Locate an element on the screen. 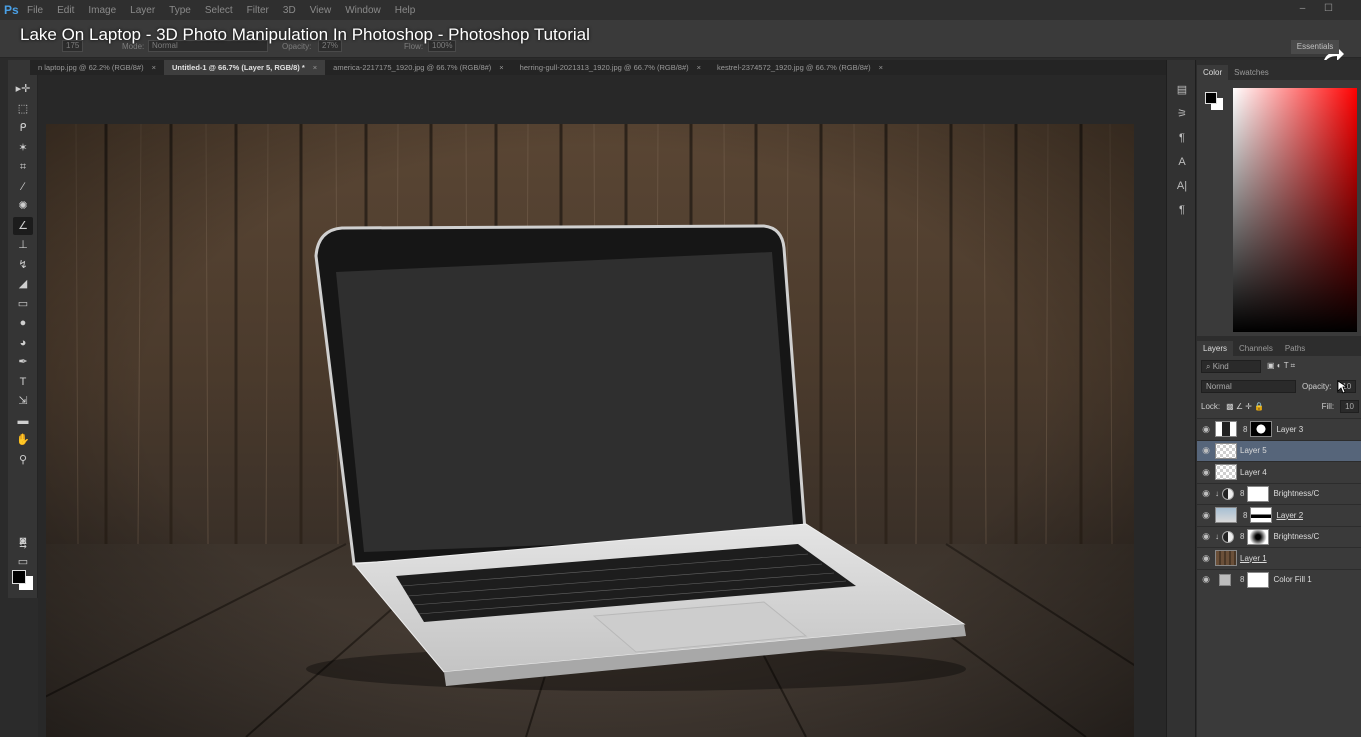 The width and height of the screenshot is (1361, 737). zoom-tool-icon: ⚲ is located at coordinates (23, 460).